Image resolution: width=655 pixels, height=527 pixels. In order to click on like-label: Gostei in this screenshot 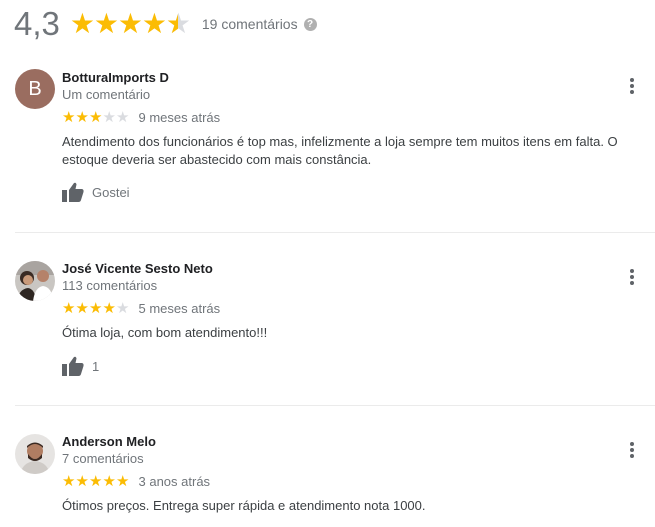, I will do `click(111, 192)`.